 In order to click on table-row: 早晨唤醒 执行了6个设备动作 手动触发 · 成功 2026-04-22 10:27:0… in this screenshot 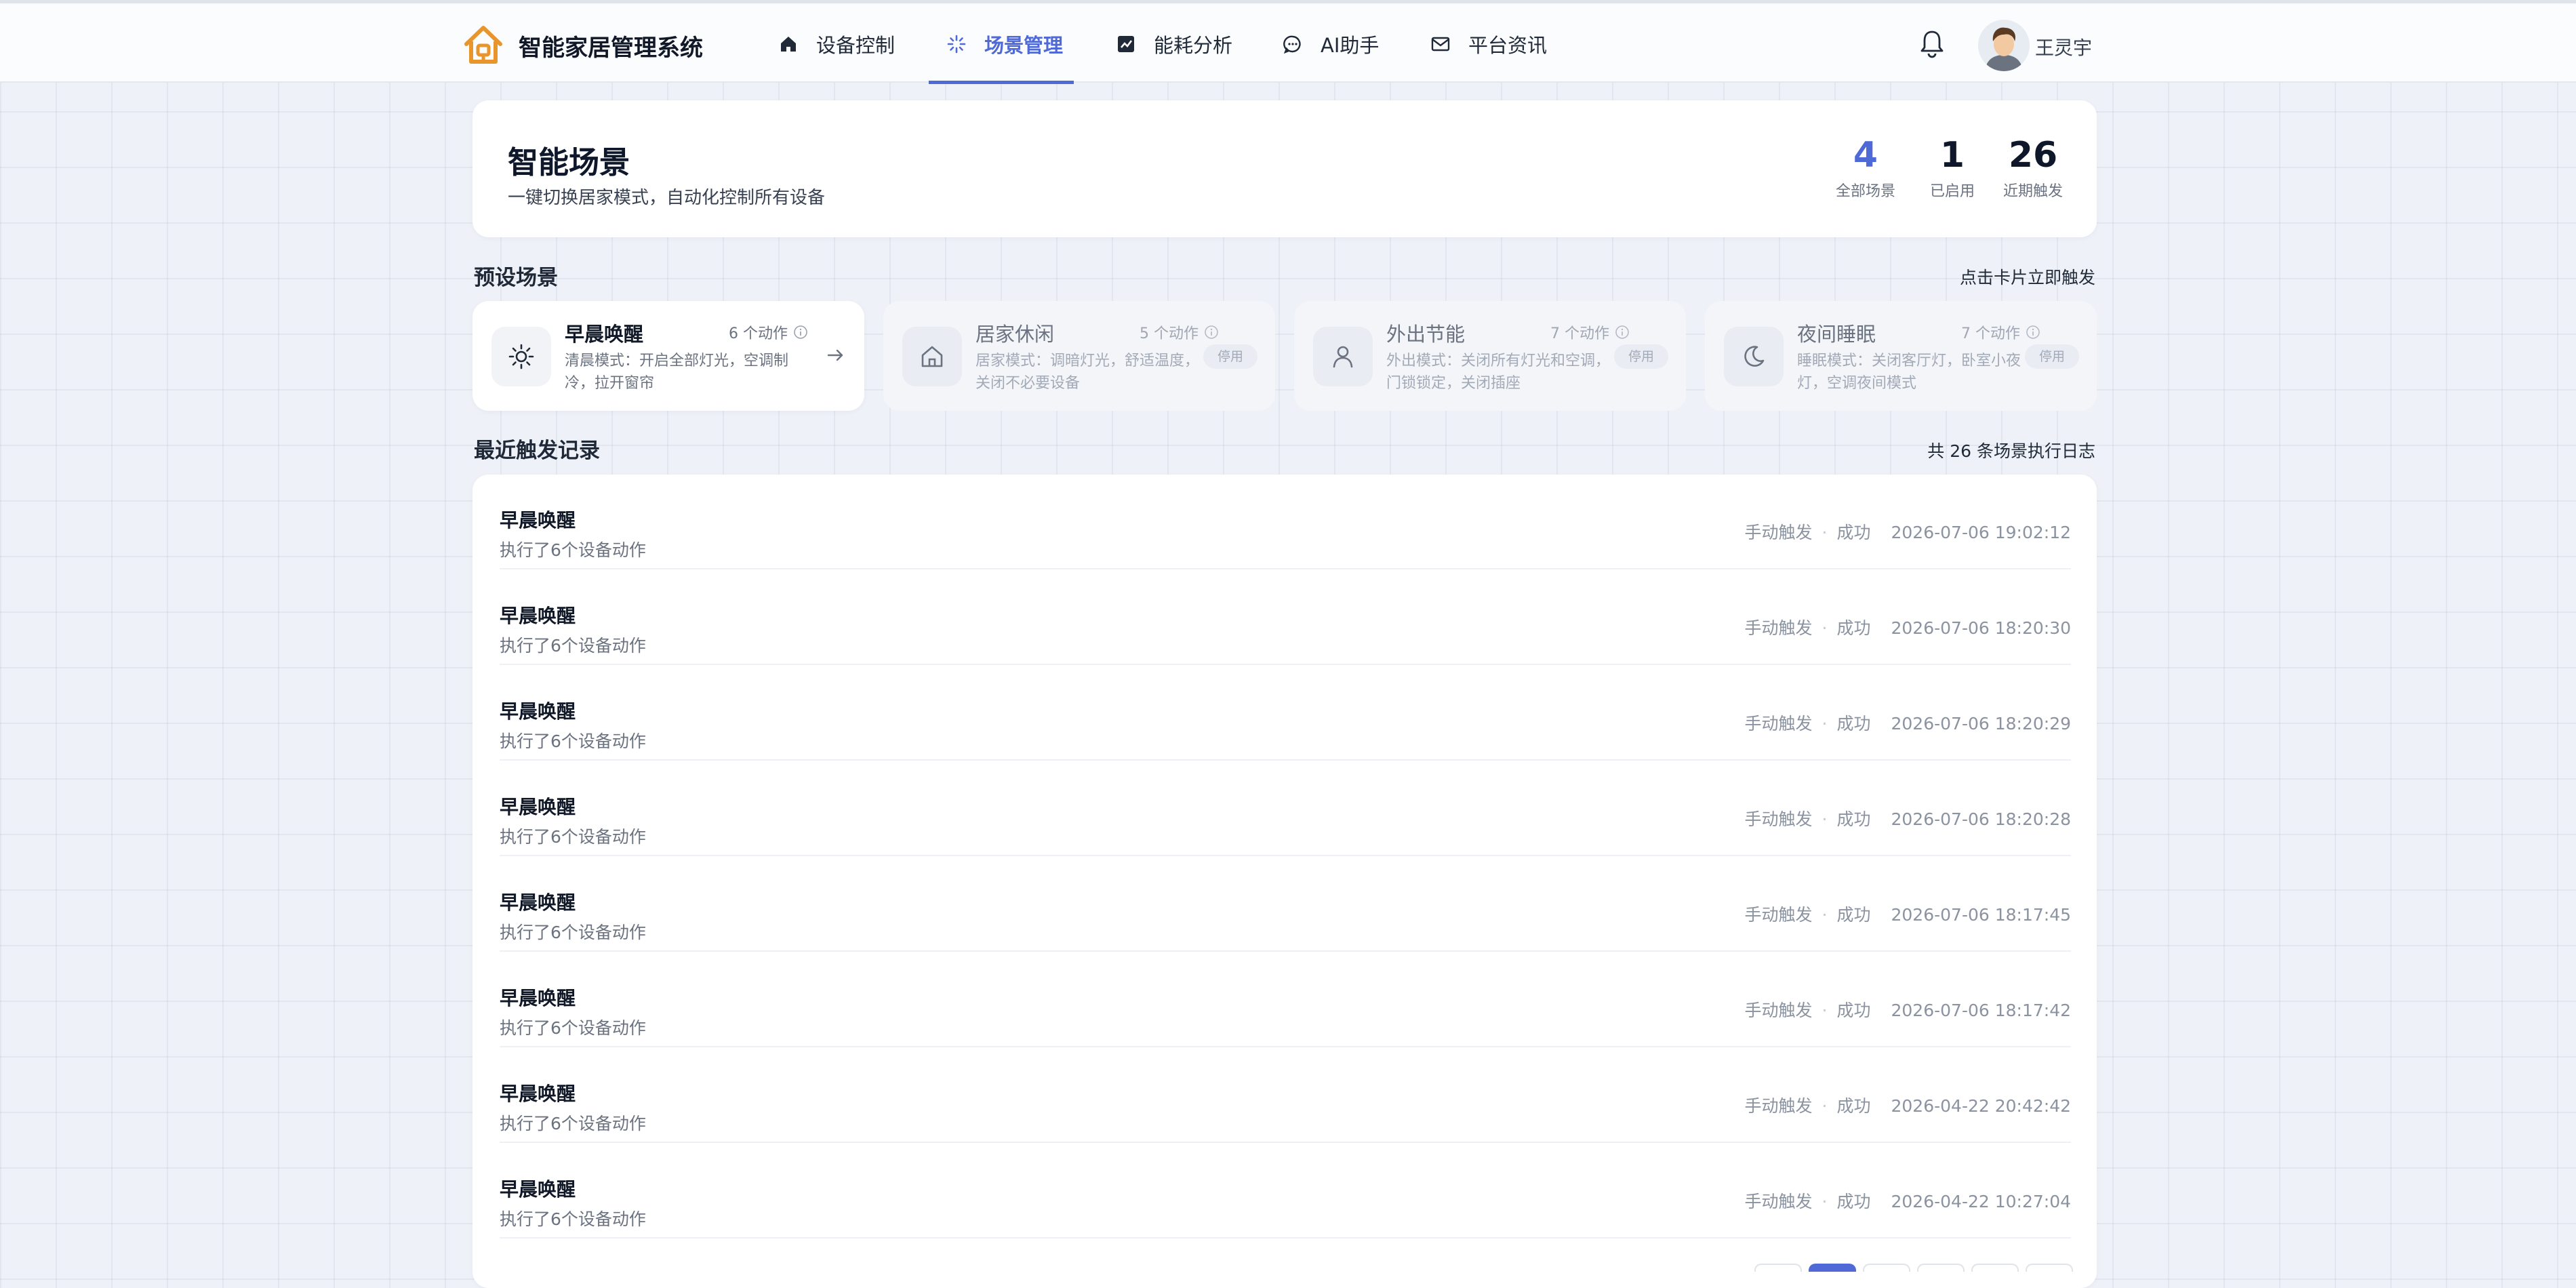, I will do `click(1285, 1191)`.